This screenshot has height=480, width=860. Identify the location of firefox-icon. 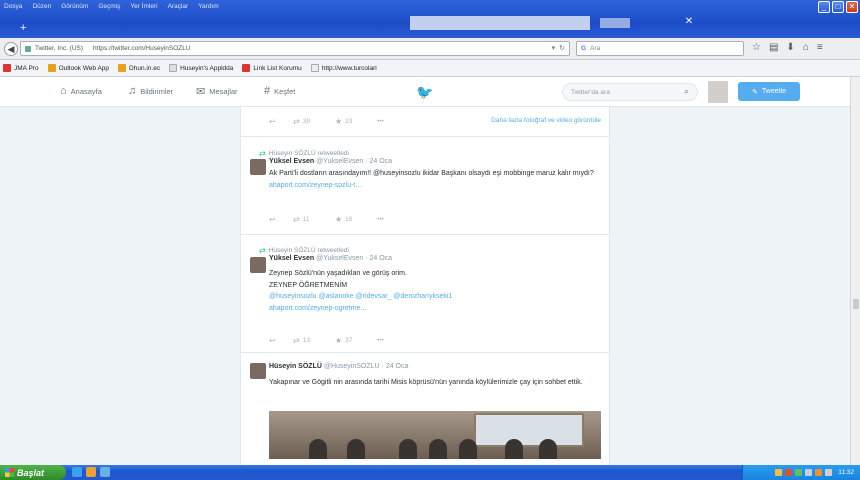
(91, 472).